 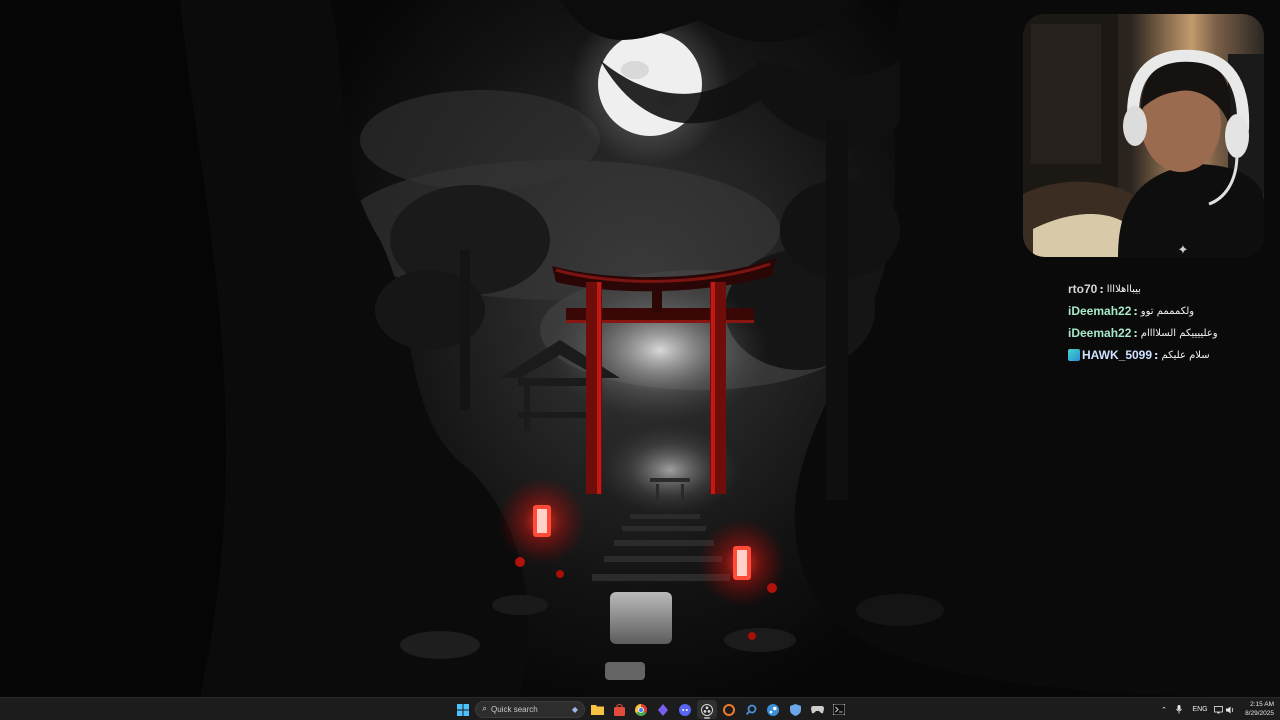 What do you see at coordinates (619, 709) in the screenshot?
I see `store-icon` at bounding box center [619, 709].